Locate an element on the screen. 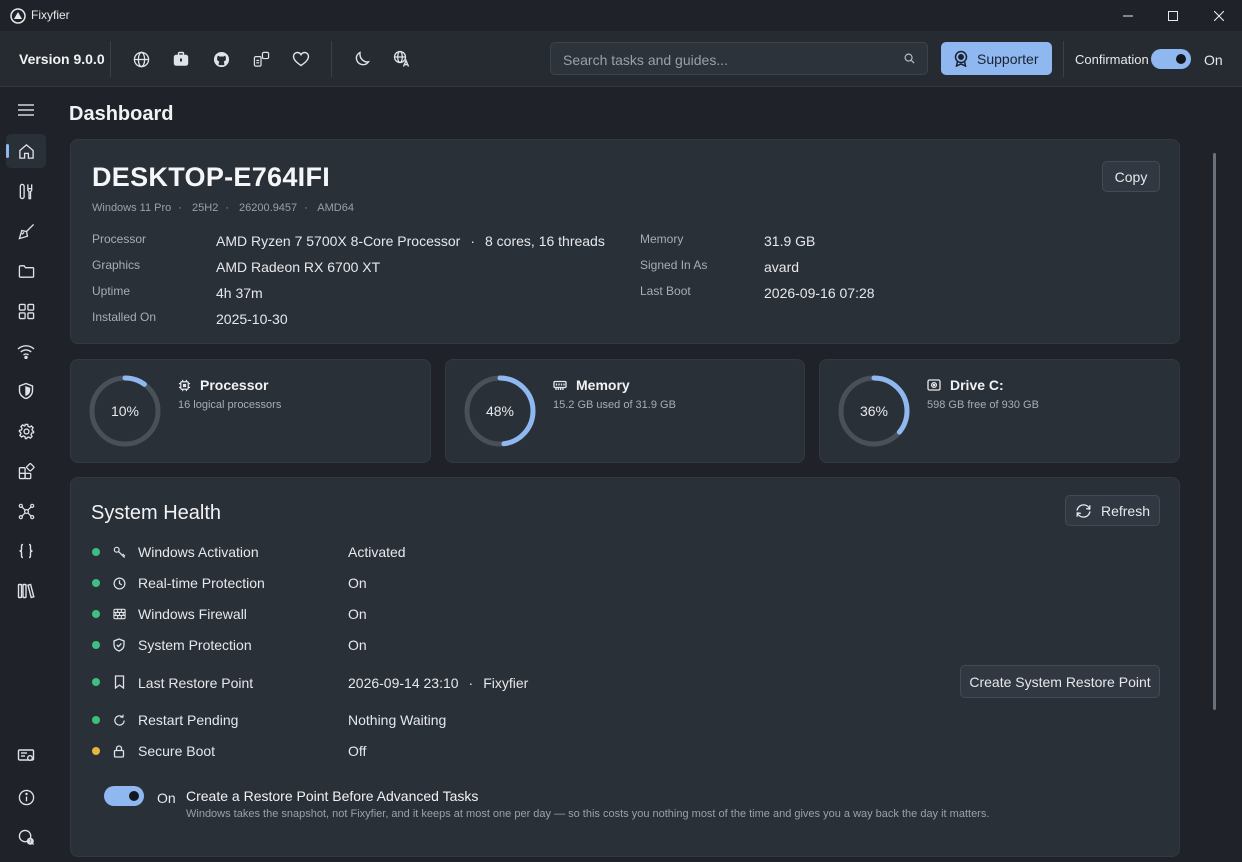  wifi-icon is located at coordinates (26, 351).